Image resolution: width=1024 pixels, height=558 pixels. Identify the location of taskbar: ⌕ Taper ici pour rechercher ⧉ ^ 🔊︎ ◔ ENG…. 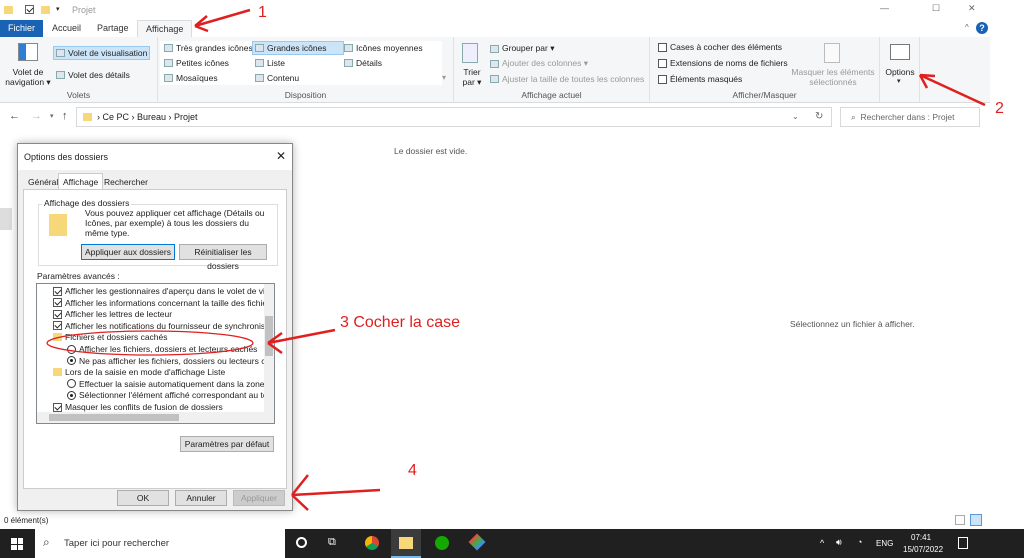
(512, 543).